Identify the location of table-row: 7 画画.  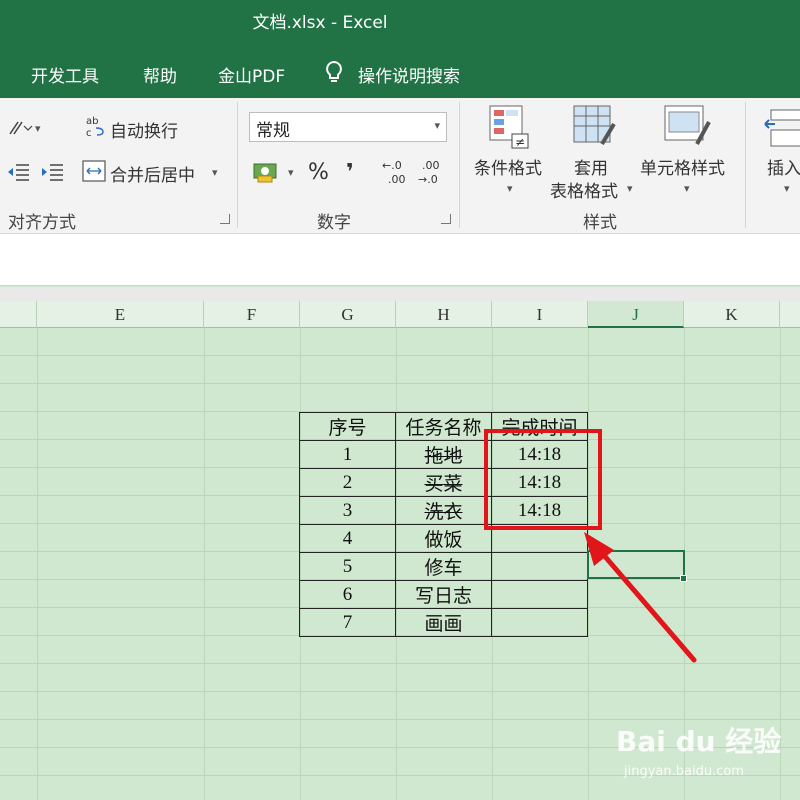
(443, 622).